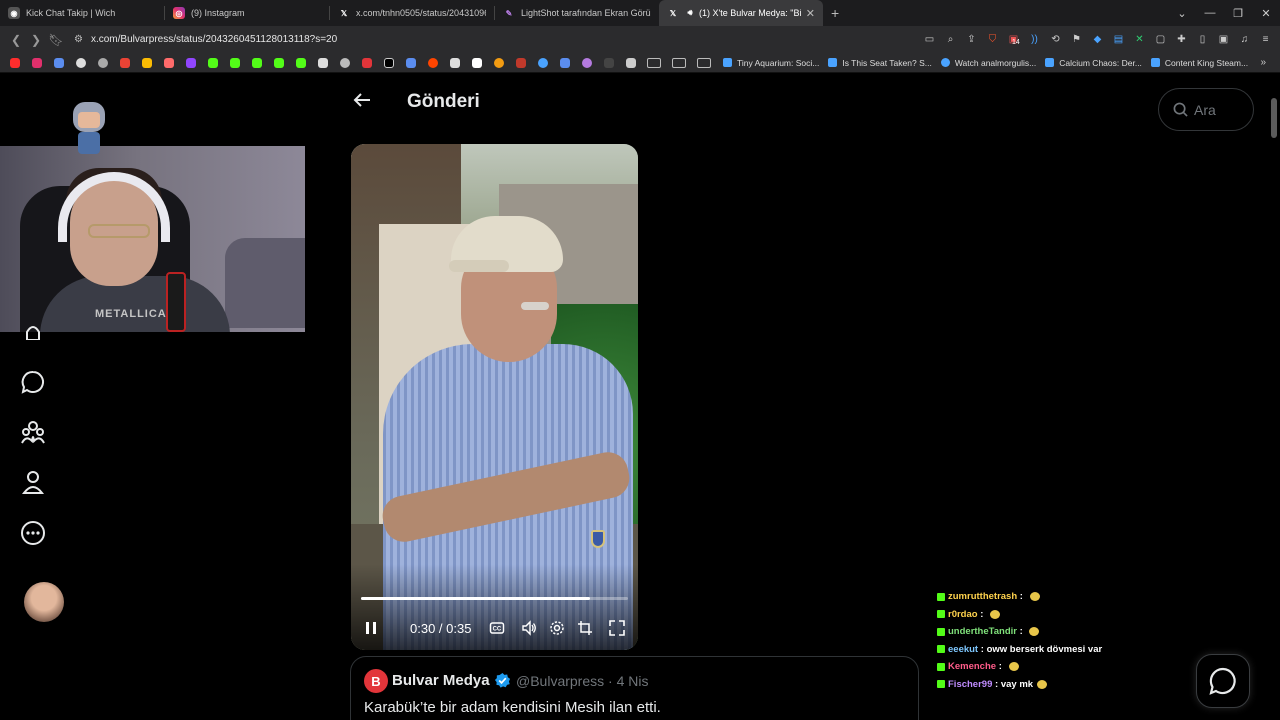 The height and width of the screenshot is (720, 1280). What do you see at coordinates (810, 13) in the screenshot?
I see `close-tab-icon: ✕` at bounding box center [810, 13].